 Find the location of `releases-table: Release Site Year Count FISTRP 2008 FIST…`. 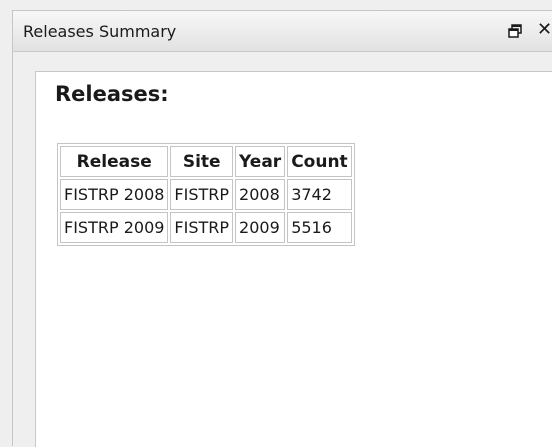

releases-table: Release Site Year Count FISTRP 2008 FIST… is located at coordinates (206, 194).